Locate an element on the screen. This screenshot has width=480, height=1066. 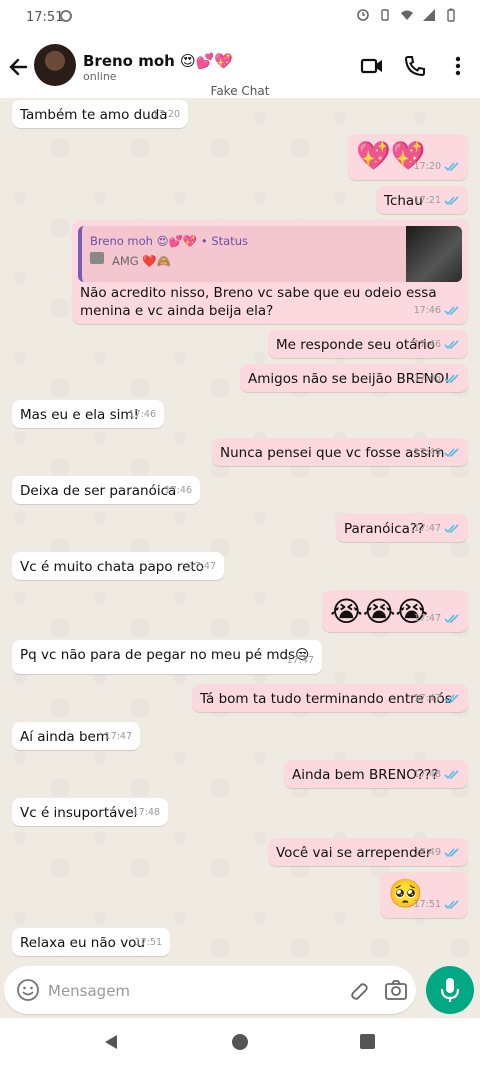
message-outgoing: Me responde seu otário 17:46 is located at coordinates (368, 344).